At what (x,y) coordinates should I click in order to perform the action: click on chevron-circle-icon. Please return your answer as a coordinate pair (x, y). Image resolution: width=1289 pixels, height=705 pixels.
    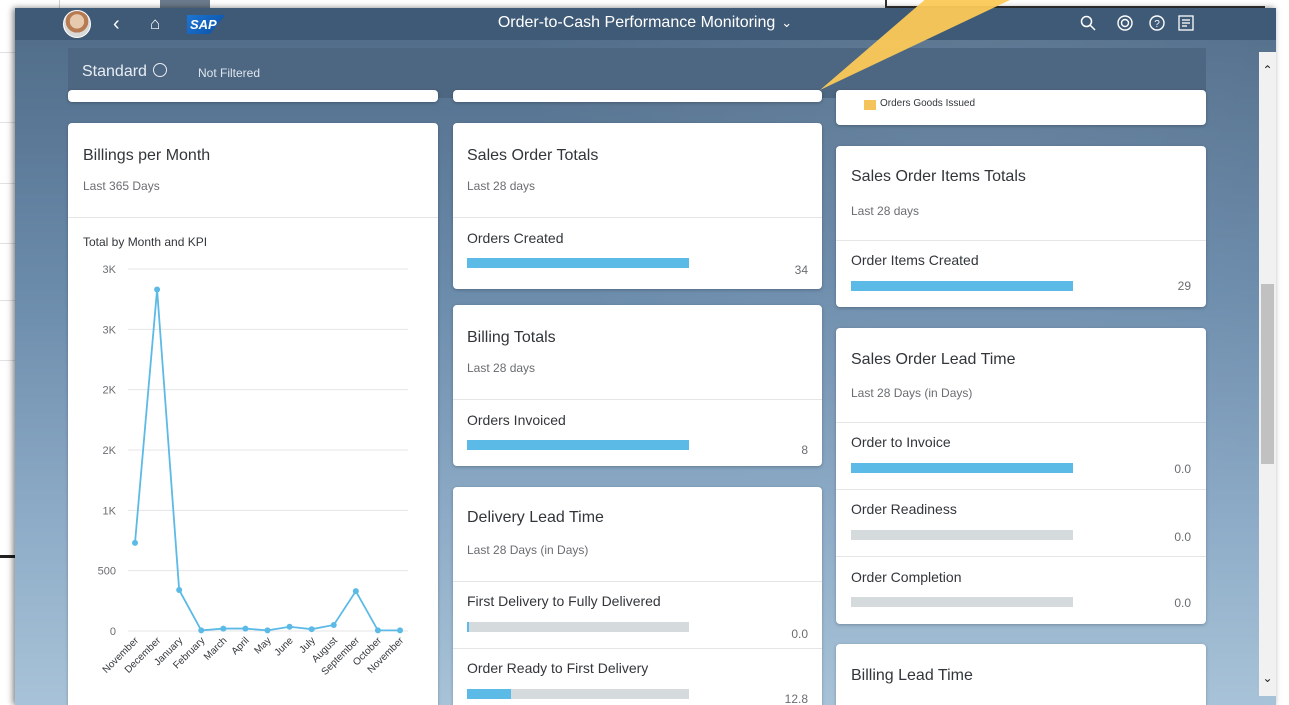
    Looking at the image, I should click on (159, 69).